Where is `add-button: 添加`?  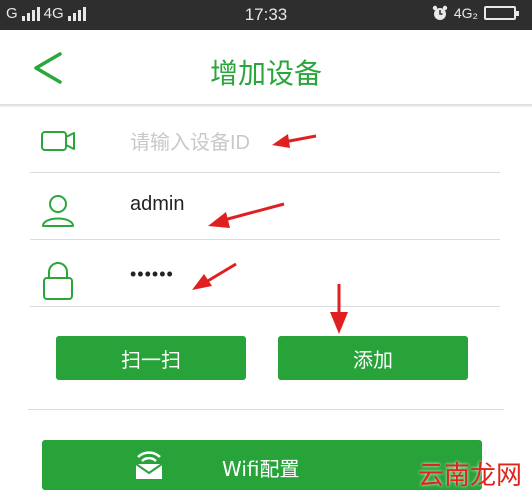
add-button: 添加 is located at coordinates (373, 358).